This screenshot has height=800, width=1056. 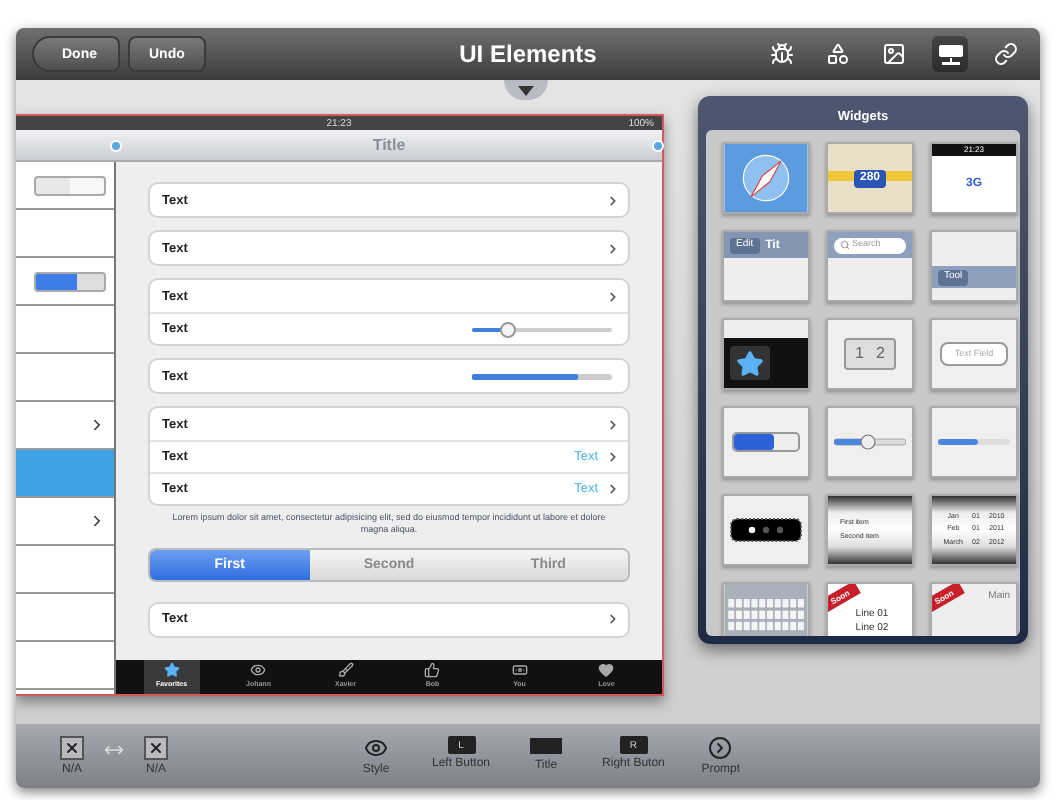 I want to click on compass-drawing, so click(x=766, y=178).